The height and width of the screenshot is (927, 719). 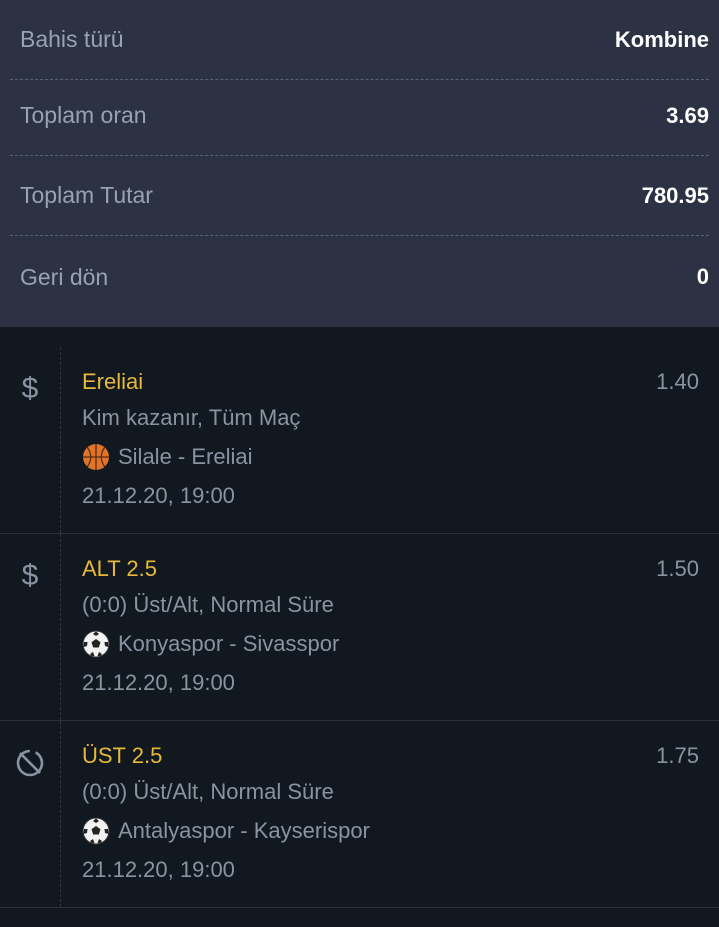 I want to click on bet-odd: 1.50, so click(x=677, y=568).